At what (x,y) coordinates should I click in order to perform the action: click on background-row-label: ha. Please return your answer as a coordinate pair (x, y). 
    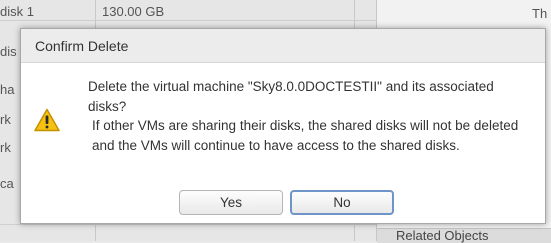
    Looking at the image, I should click on (7, 89).